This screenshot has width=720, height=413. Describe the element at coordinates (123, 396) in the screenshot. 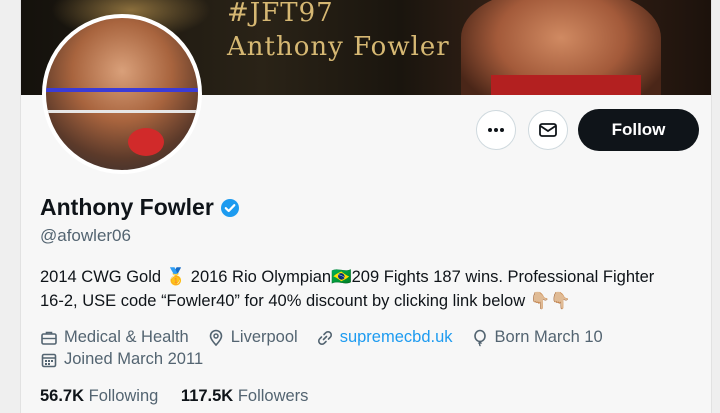

I see `following-label: Following` at that location.